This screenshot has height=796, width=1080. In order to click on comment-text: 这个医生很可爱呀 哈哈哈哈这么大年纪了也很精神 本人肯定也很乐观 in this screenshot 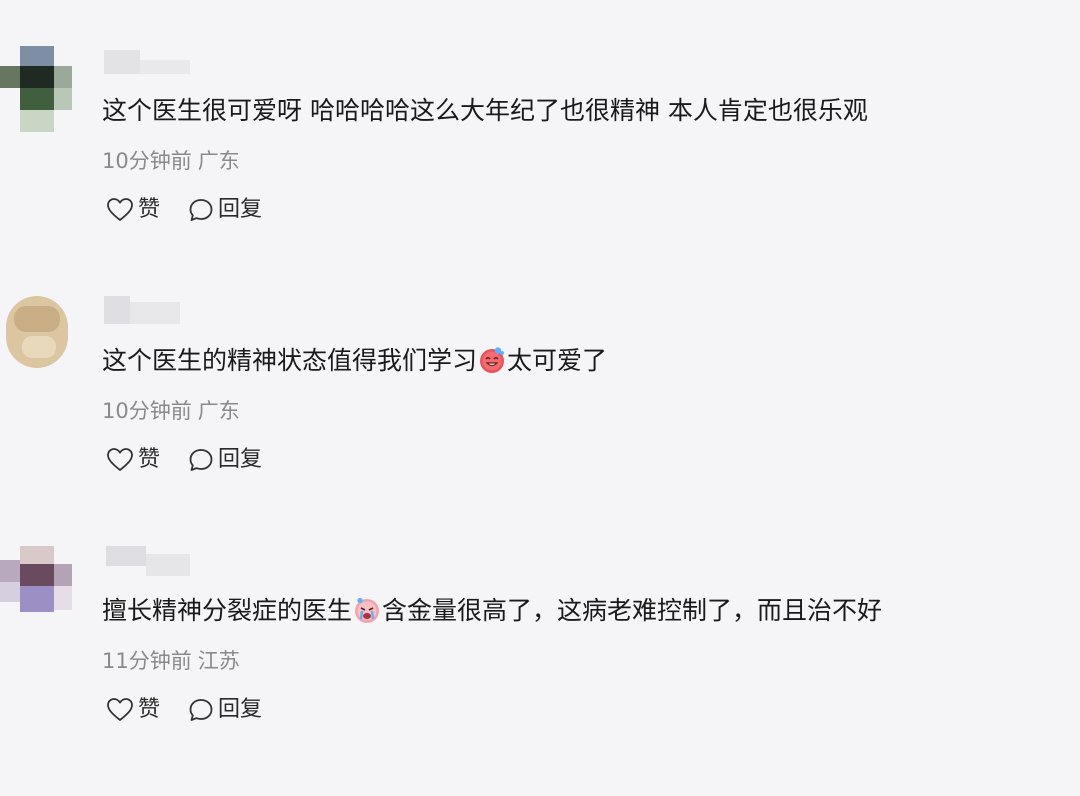, I will do `click(485, 111)`.